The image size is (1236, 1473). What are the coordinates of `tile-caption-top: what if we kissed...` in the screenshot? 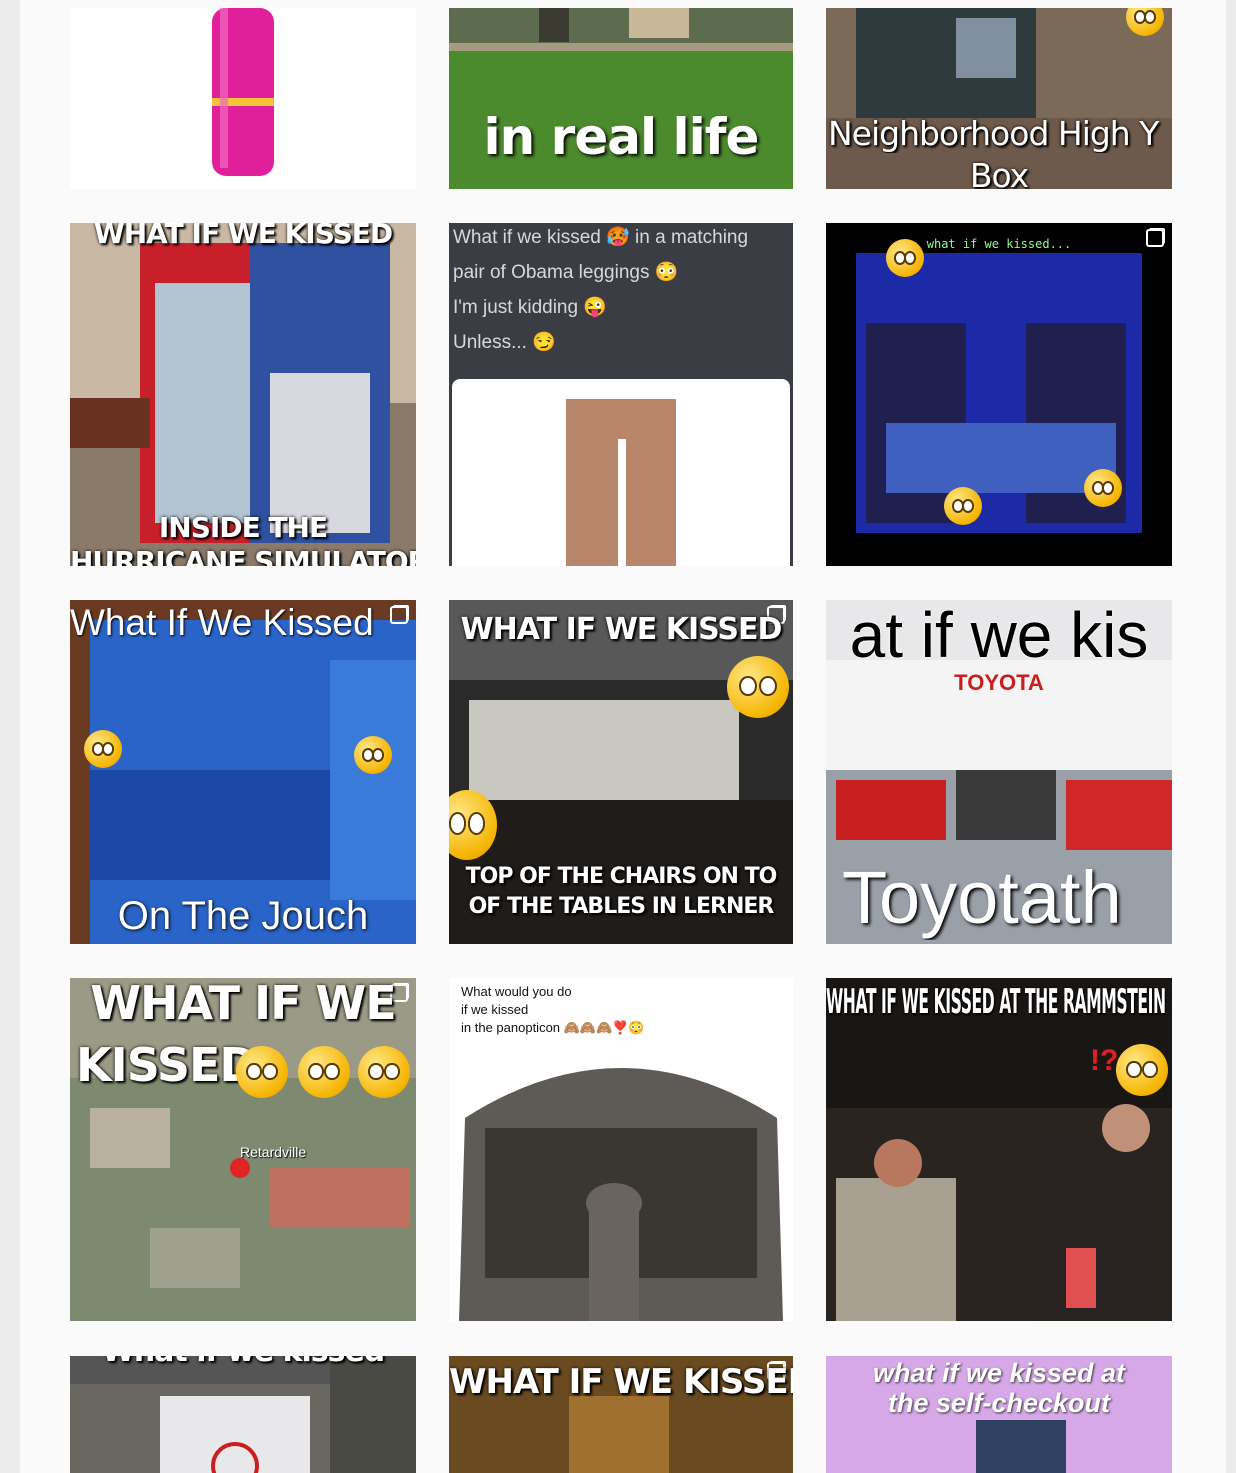 It's located at (999, 244).